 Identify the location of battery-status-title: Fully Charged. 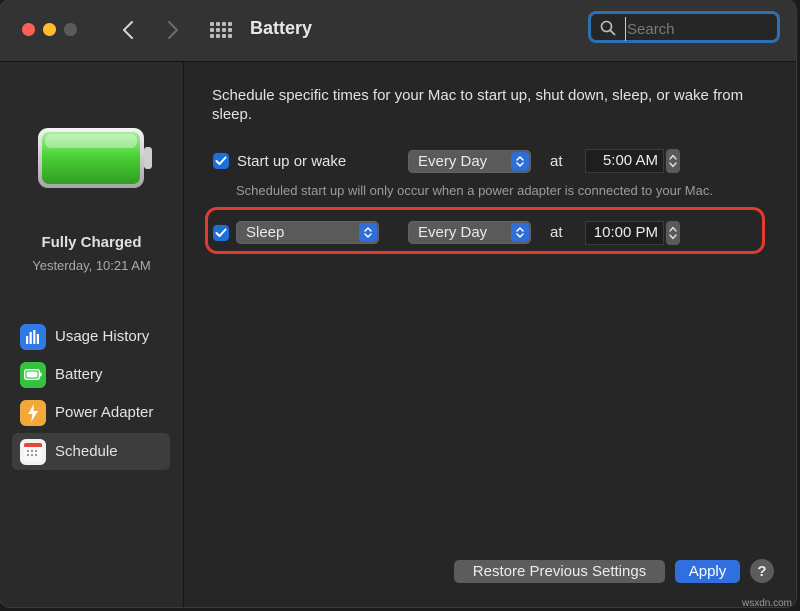
(91, 242).